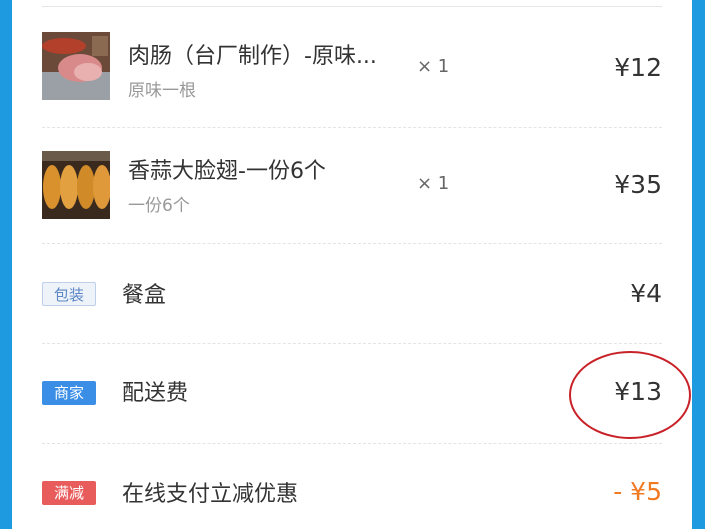 The width and height of the screenshot is (705, 529). Describe the element at coordinates (76, 66) in the screenshot. I see `sausage-photo` at that location.